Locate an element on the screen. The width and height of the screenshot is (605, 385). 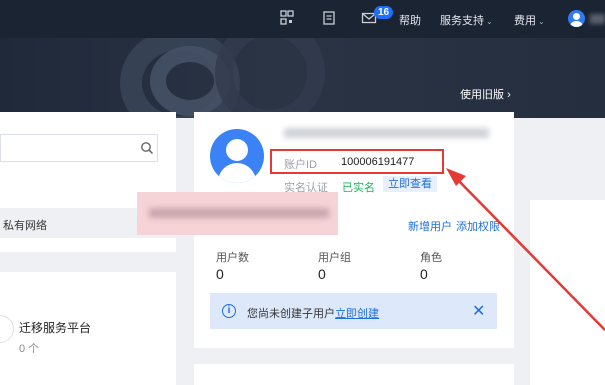
redacted-text is located at coordinates (239, 213).